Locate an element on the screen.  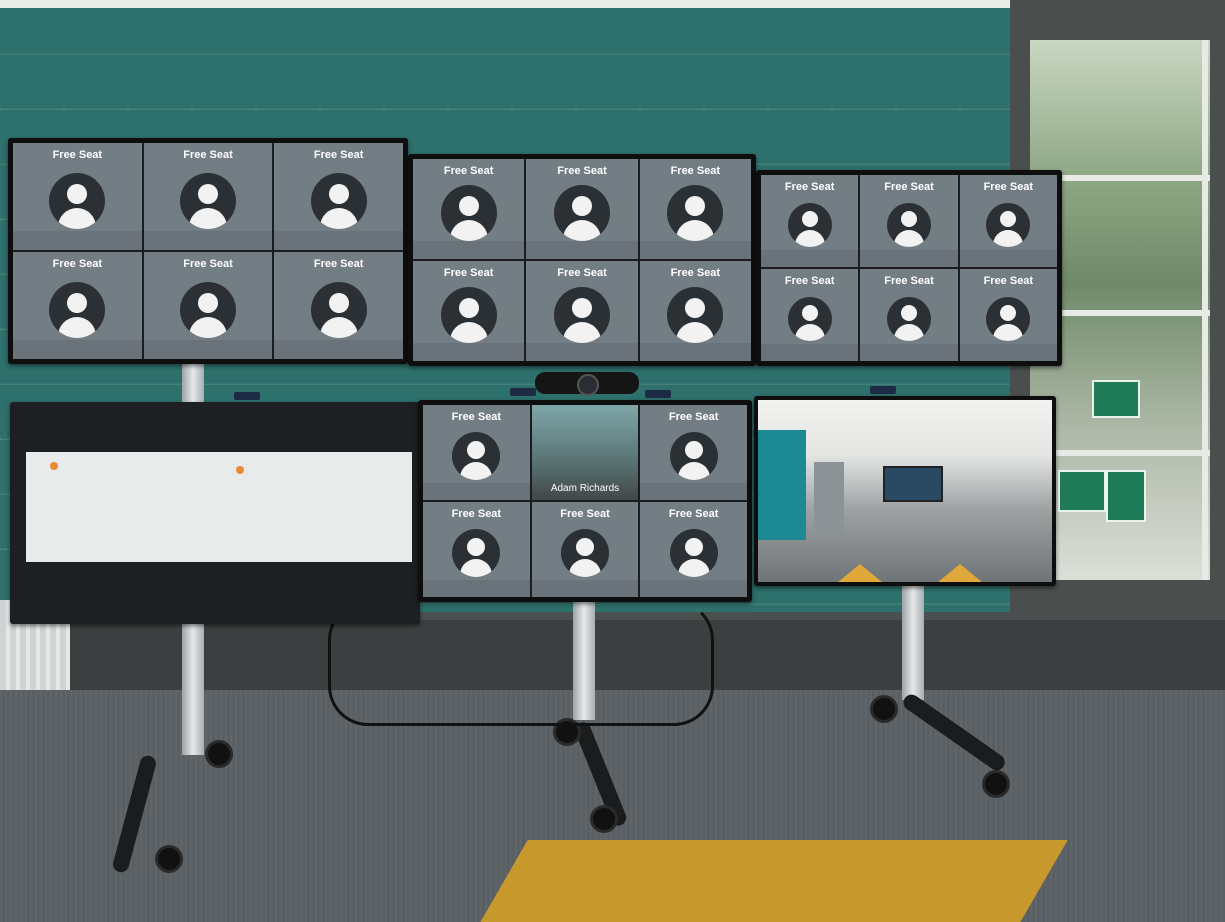
shared-desktop is located at coordinates (219, 507).